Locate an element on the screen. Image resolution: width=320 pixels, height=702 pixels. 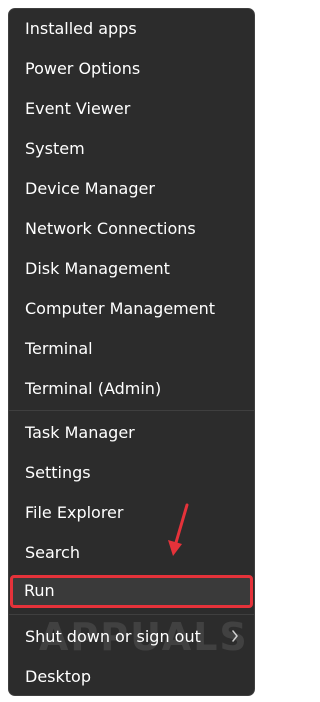
menu-item-label: Terminal is located at coordinates (59, 348).